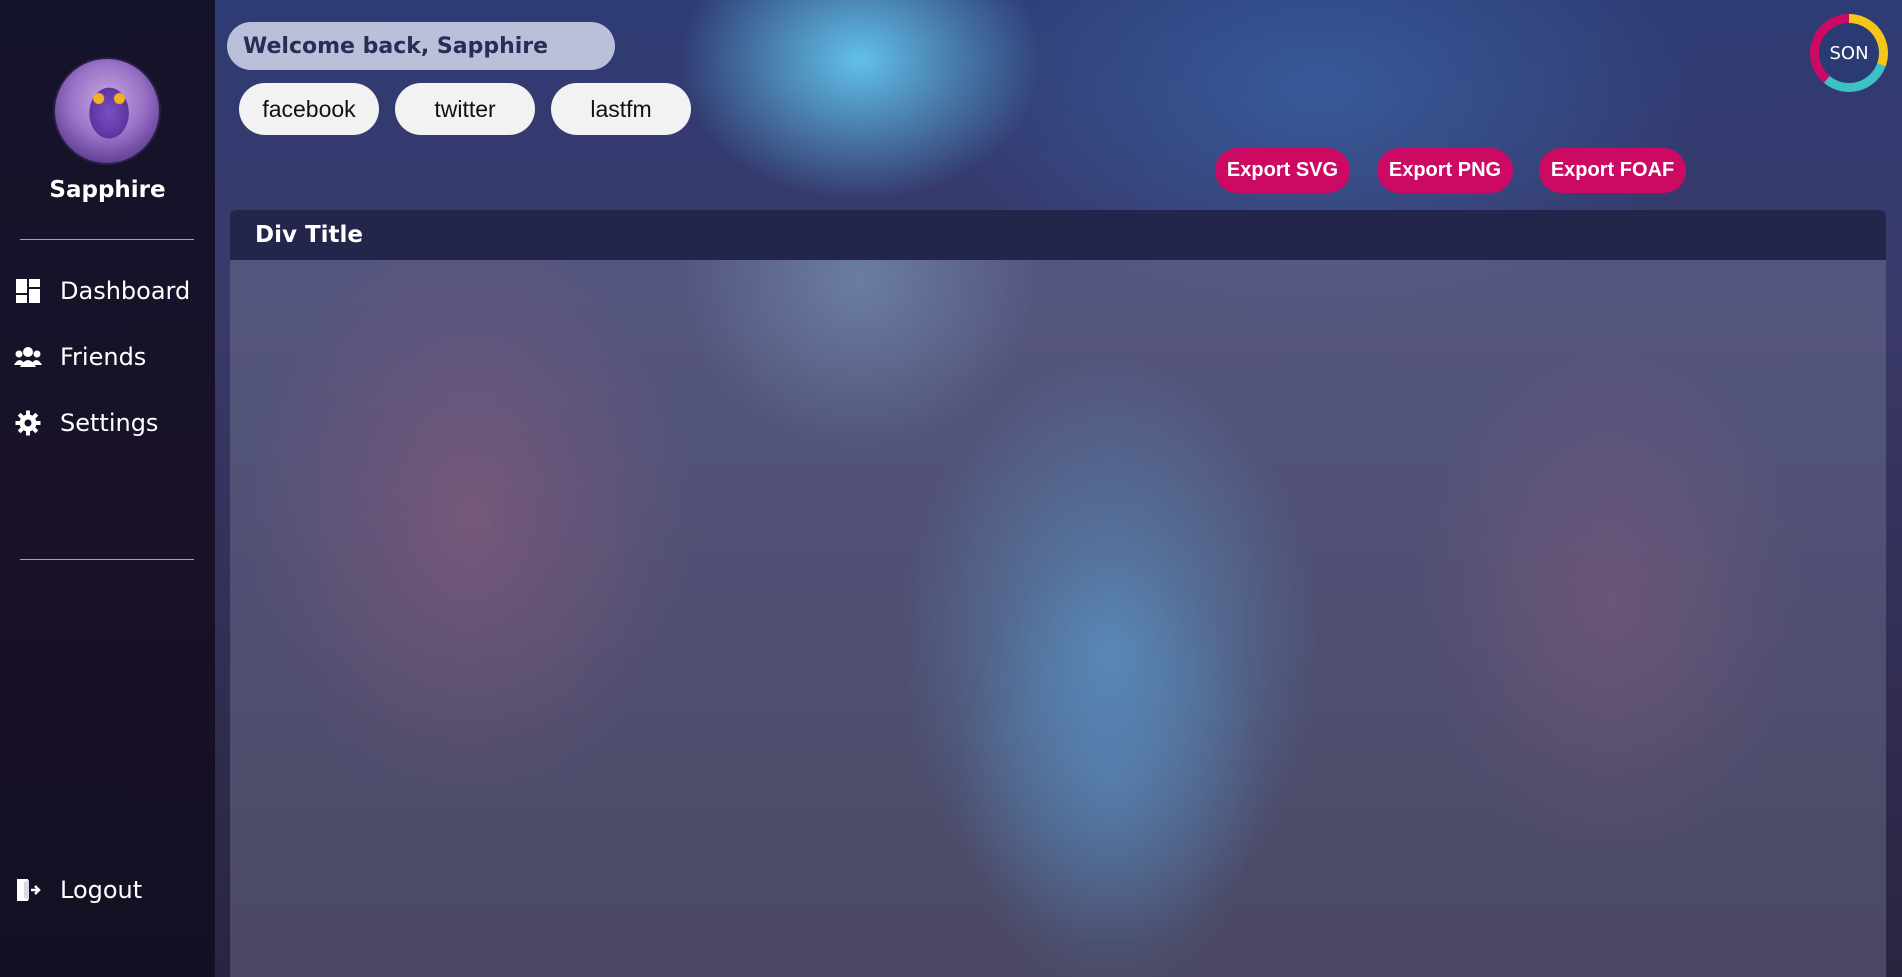 The image size is (1902, 977). Describe the element at coordinates (421, 46) in the screenshot. I see `welcome-banner: Welcome back, Sapphire` at that location.